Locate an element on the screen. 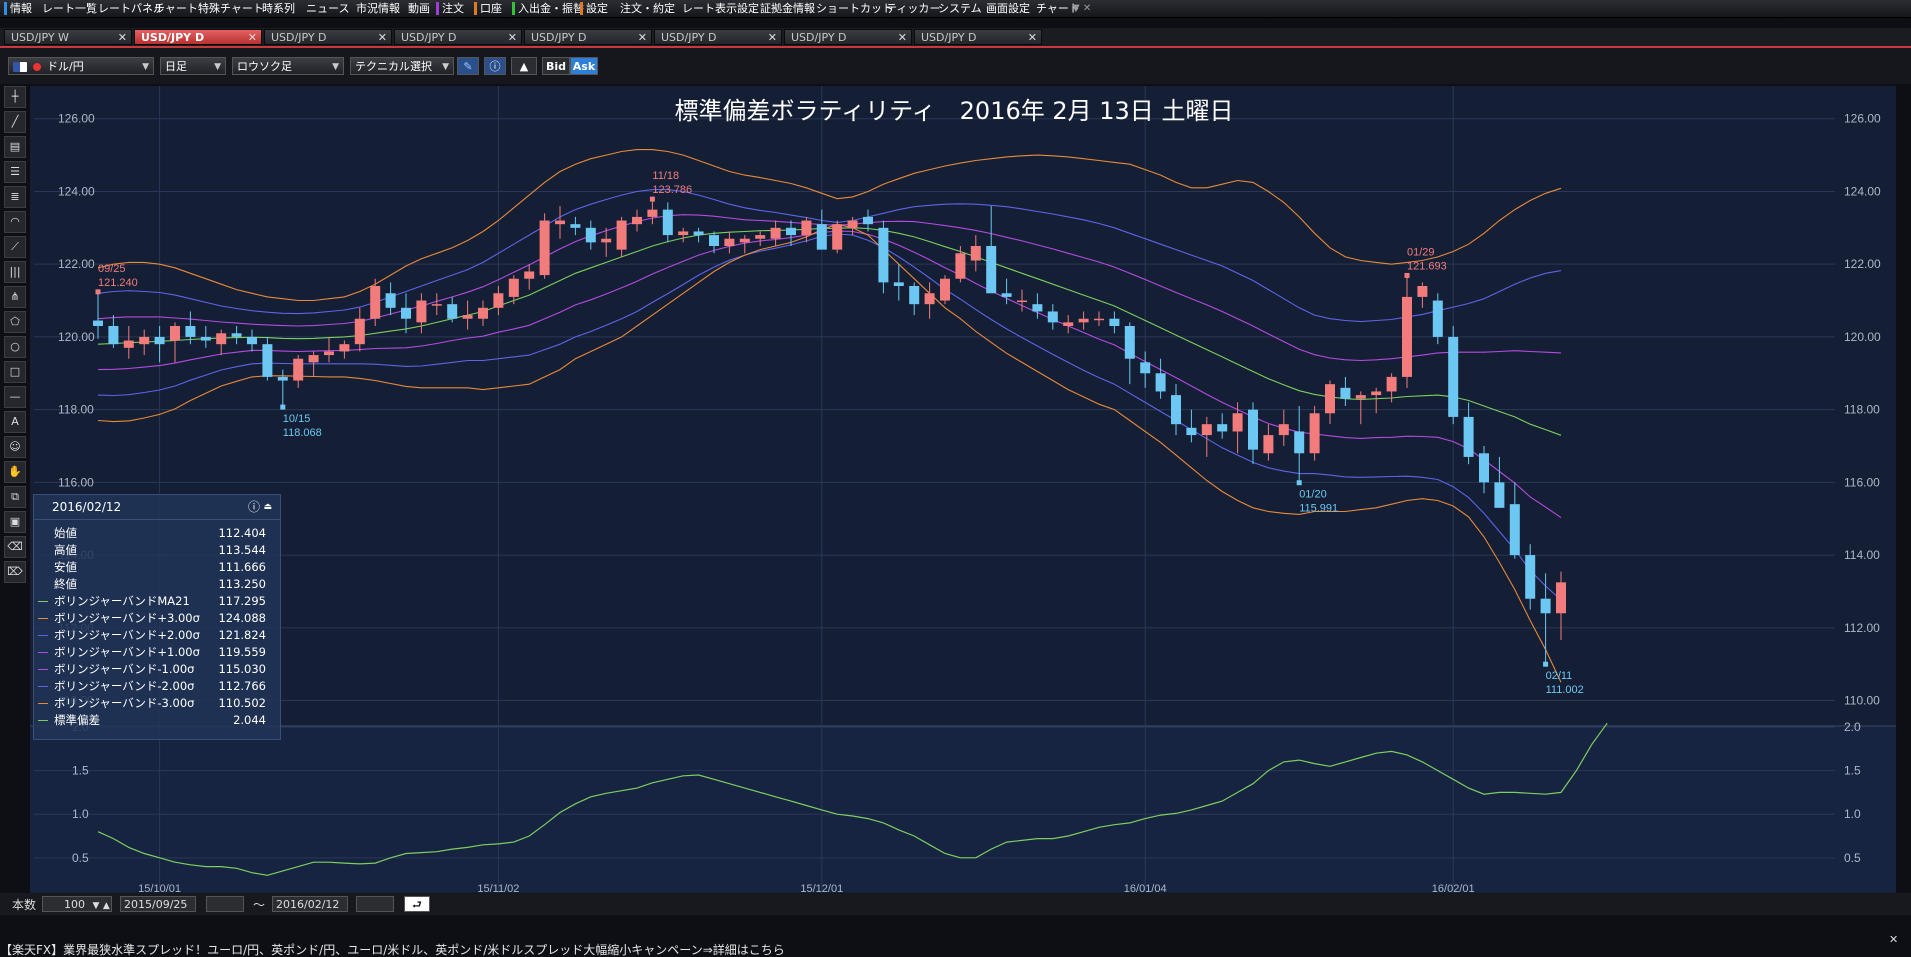  tab-chart-3: USD/JPY D ✕ is located at coordinates (458, 37).